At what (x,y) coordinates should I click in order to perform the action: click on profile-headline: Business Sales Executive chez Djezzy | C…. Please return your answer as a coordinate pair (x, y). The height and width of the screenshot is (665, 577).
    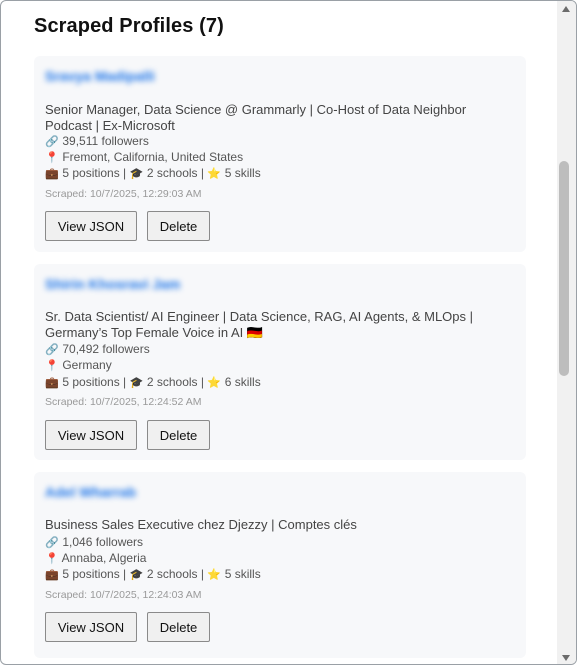
    Looking at the image, I should click on (201, 524).